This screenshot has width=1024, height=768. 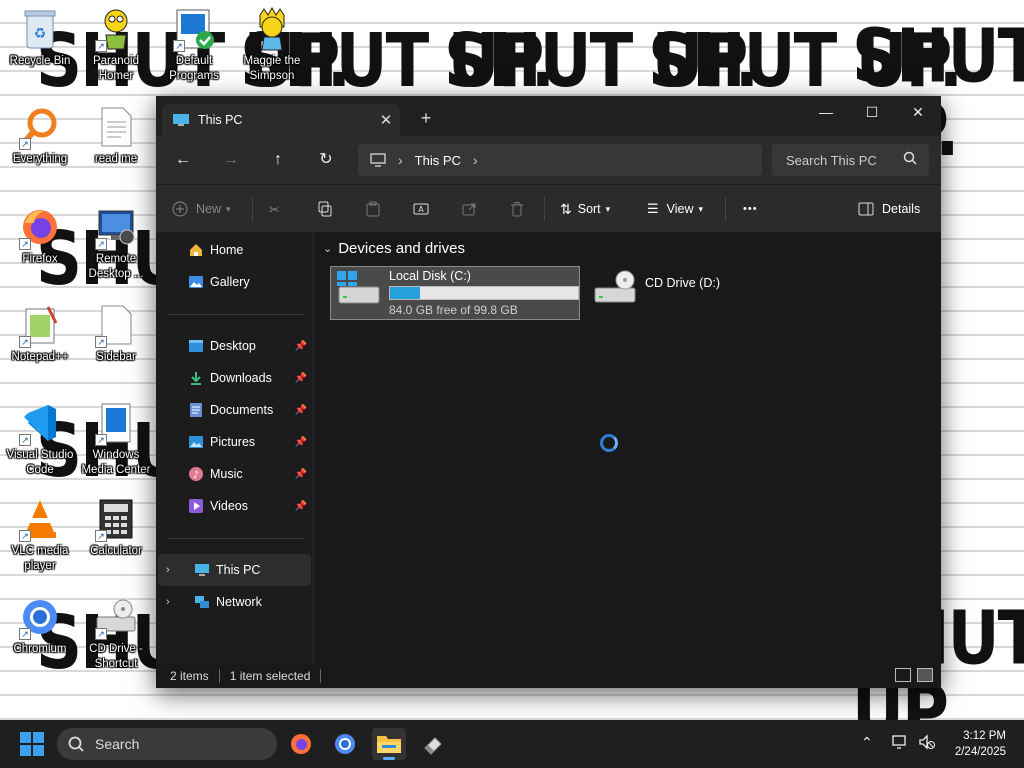 What do you see at coordinates (566, 208) in the screenshot?
I see `sort-icon: ⇅` at bounding box center [566, 208].